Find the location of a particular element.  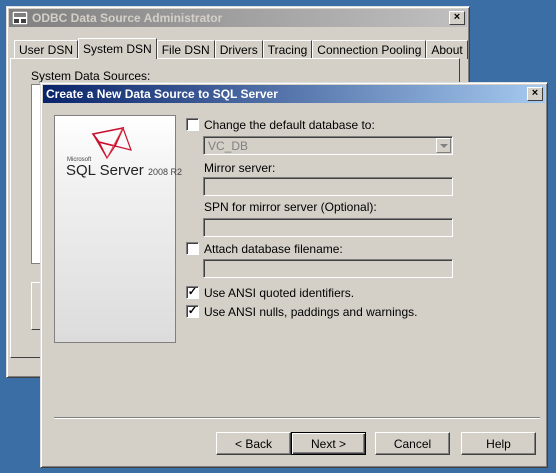

odbc-app-icon is located at coordinates (20, 18).